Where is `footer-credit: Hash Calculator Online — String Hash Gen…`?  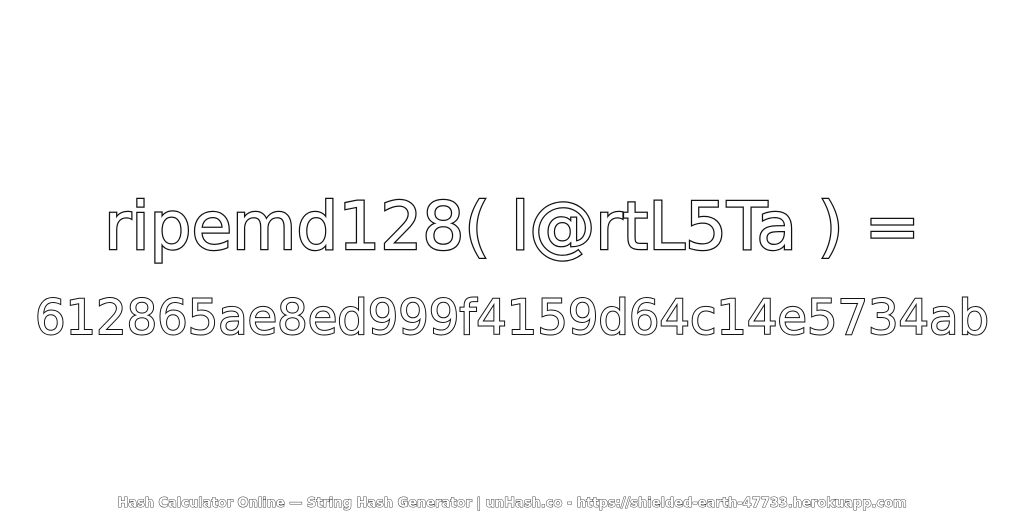
footer-credit: Hash Calculator Online — String Hash Gen… is located at coordinates (512, 504).